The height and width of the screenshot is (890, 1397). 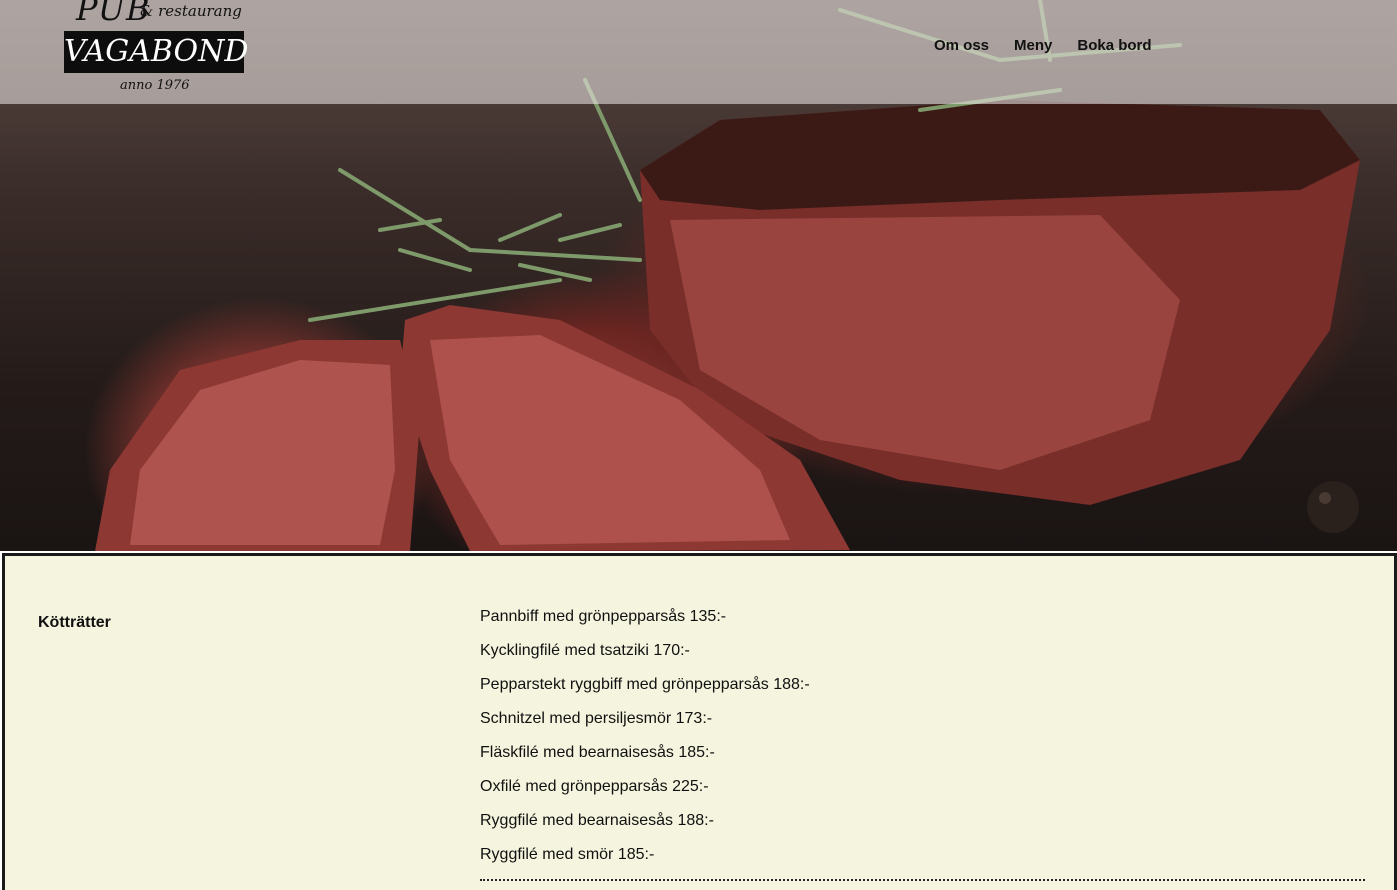 What do you see at coordinates (603, 616) in the screenshot?
I see `menu-item: Pannbiff med grönpepparsås 135:-` at bounding box center [603, 616].